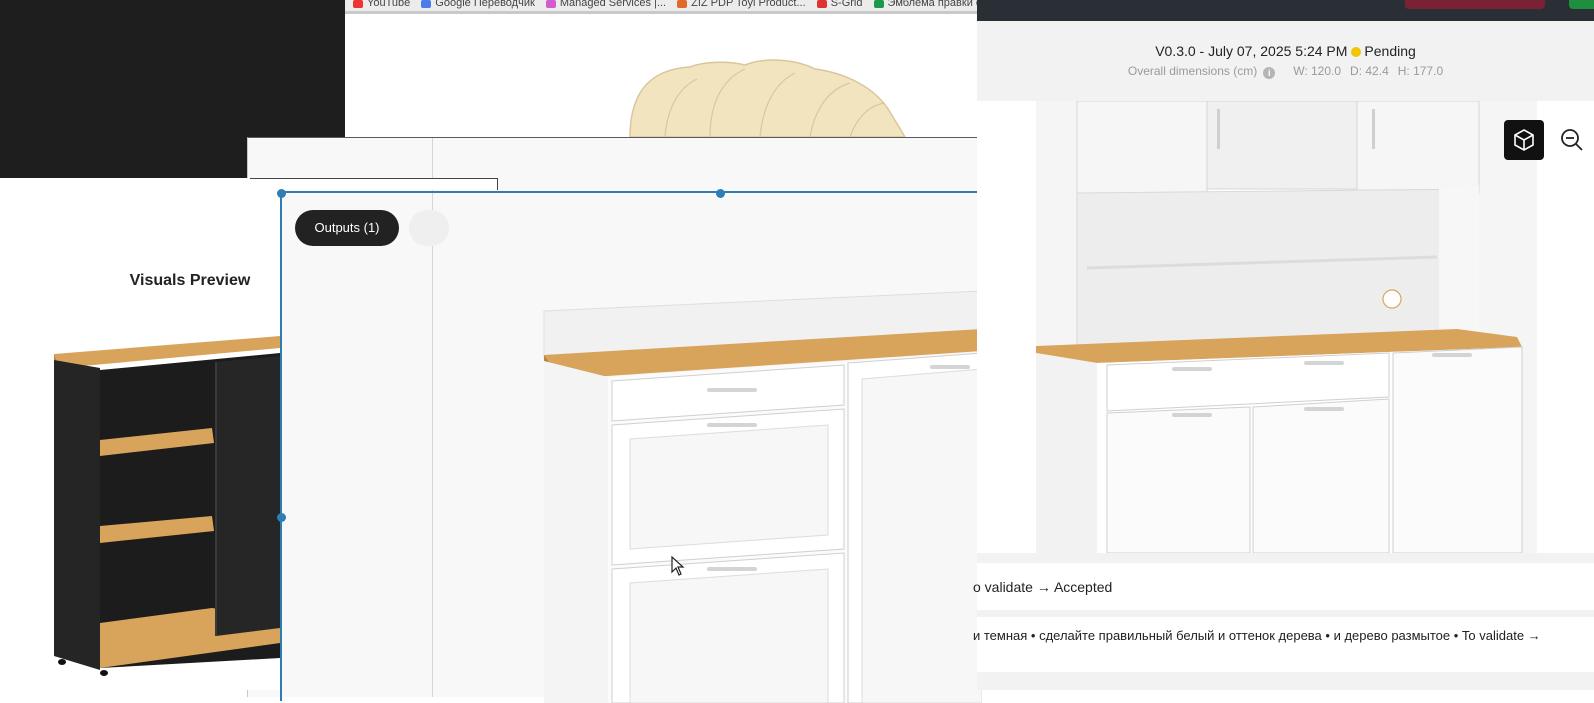  I want to click on view-3d-button, so click(1524, 140).